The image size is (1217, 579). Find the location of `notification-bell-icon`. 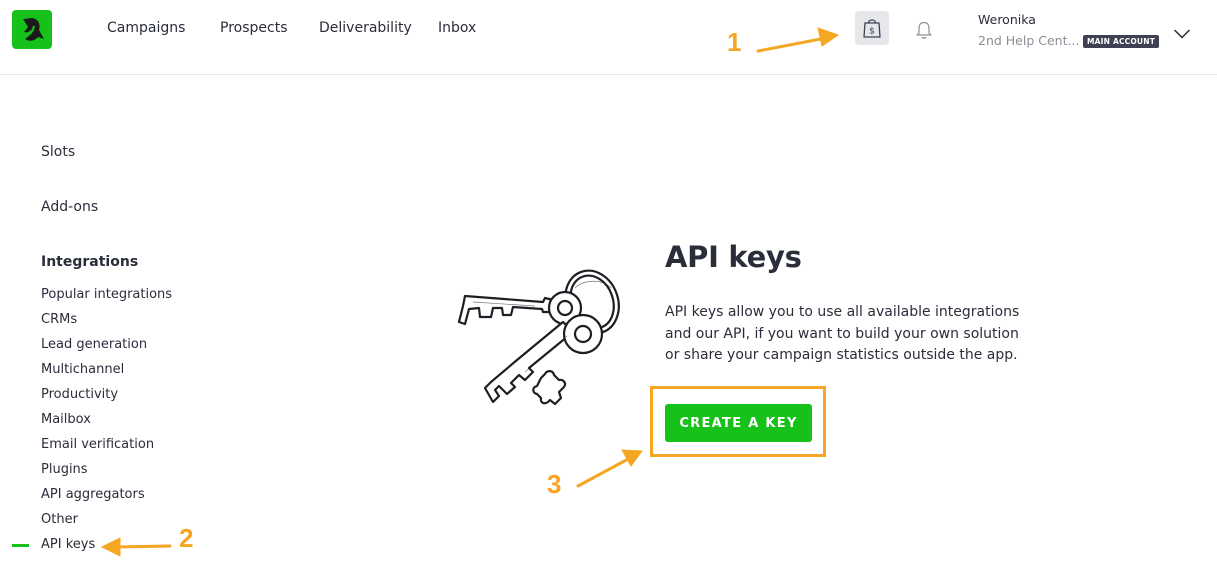

notification-bell-icon is located at coordinates (924, 30).